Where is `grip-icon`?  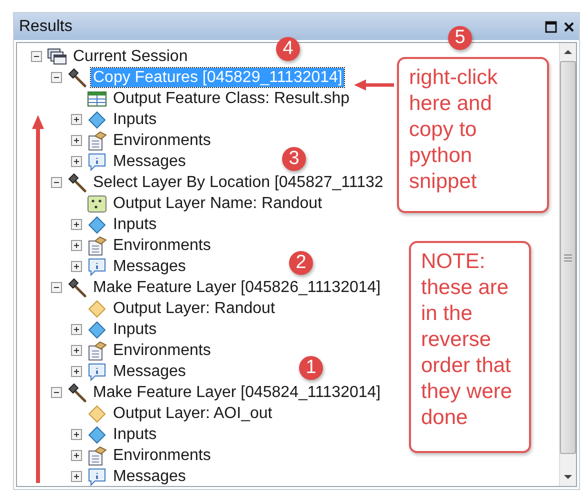 grip-icon is located at coordinates (568, 258).